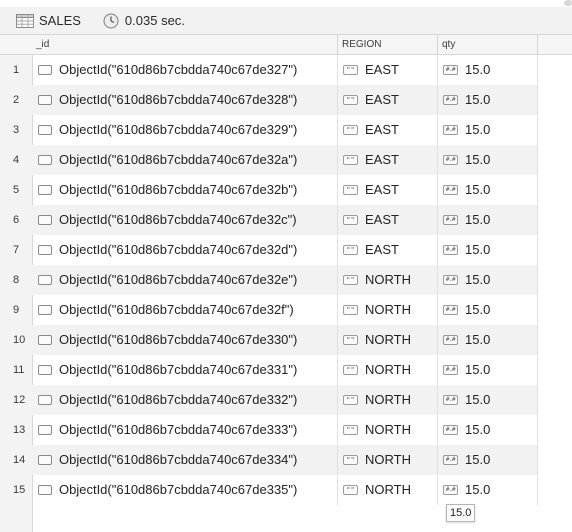 The height and width of the screenshot is (532, 572). I want to click on cell-id: ObjectId("610d86b7cbdda740c67de333"), so click(185, 430).